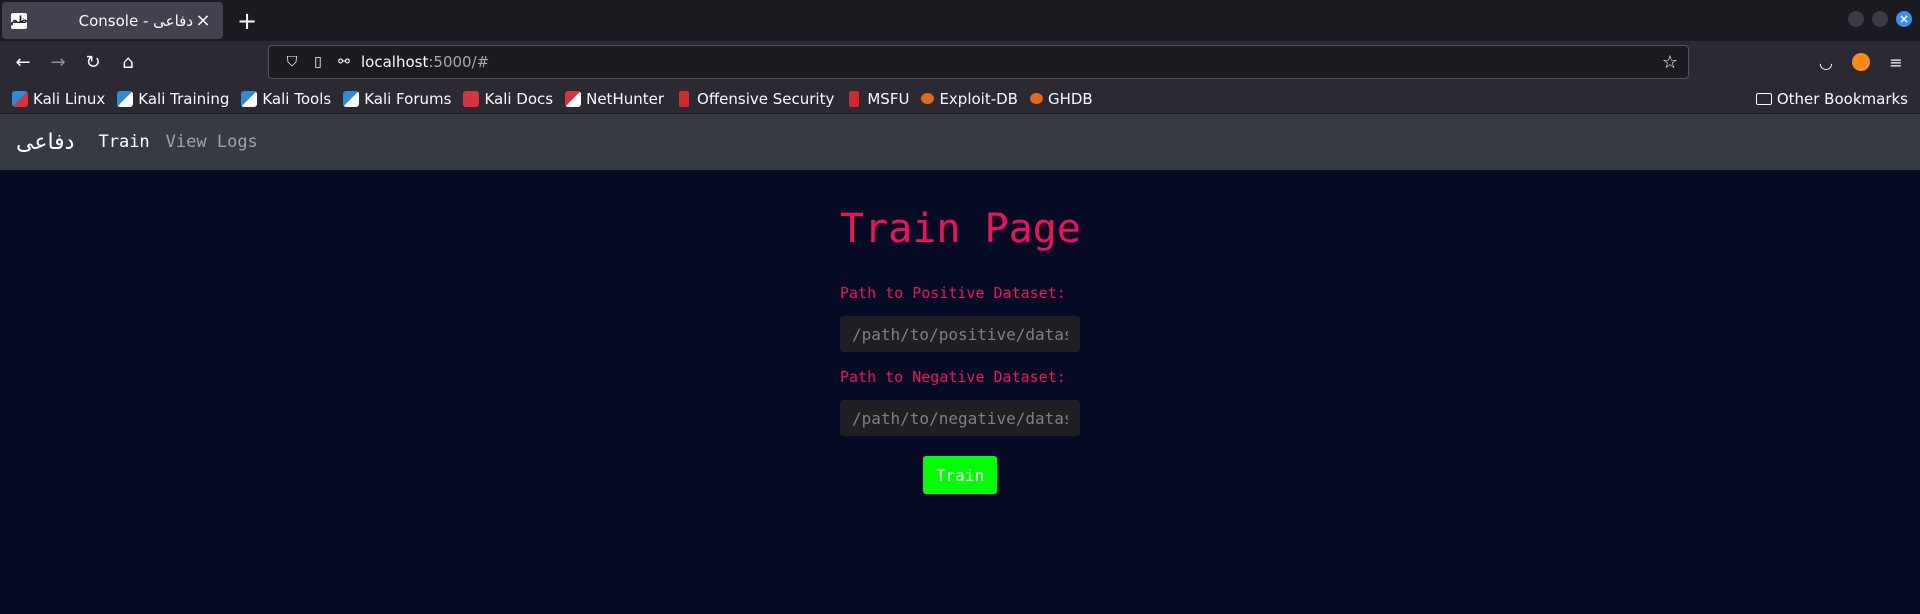  I want to click on page-icon: ▯, so click(318, 62).